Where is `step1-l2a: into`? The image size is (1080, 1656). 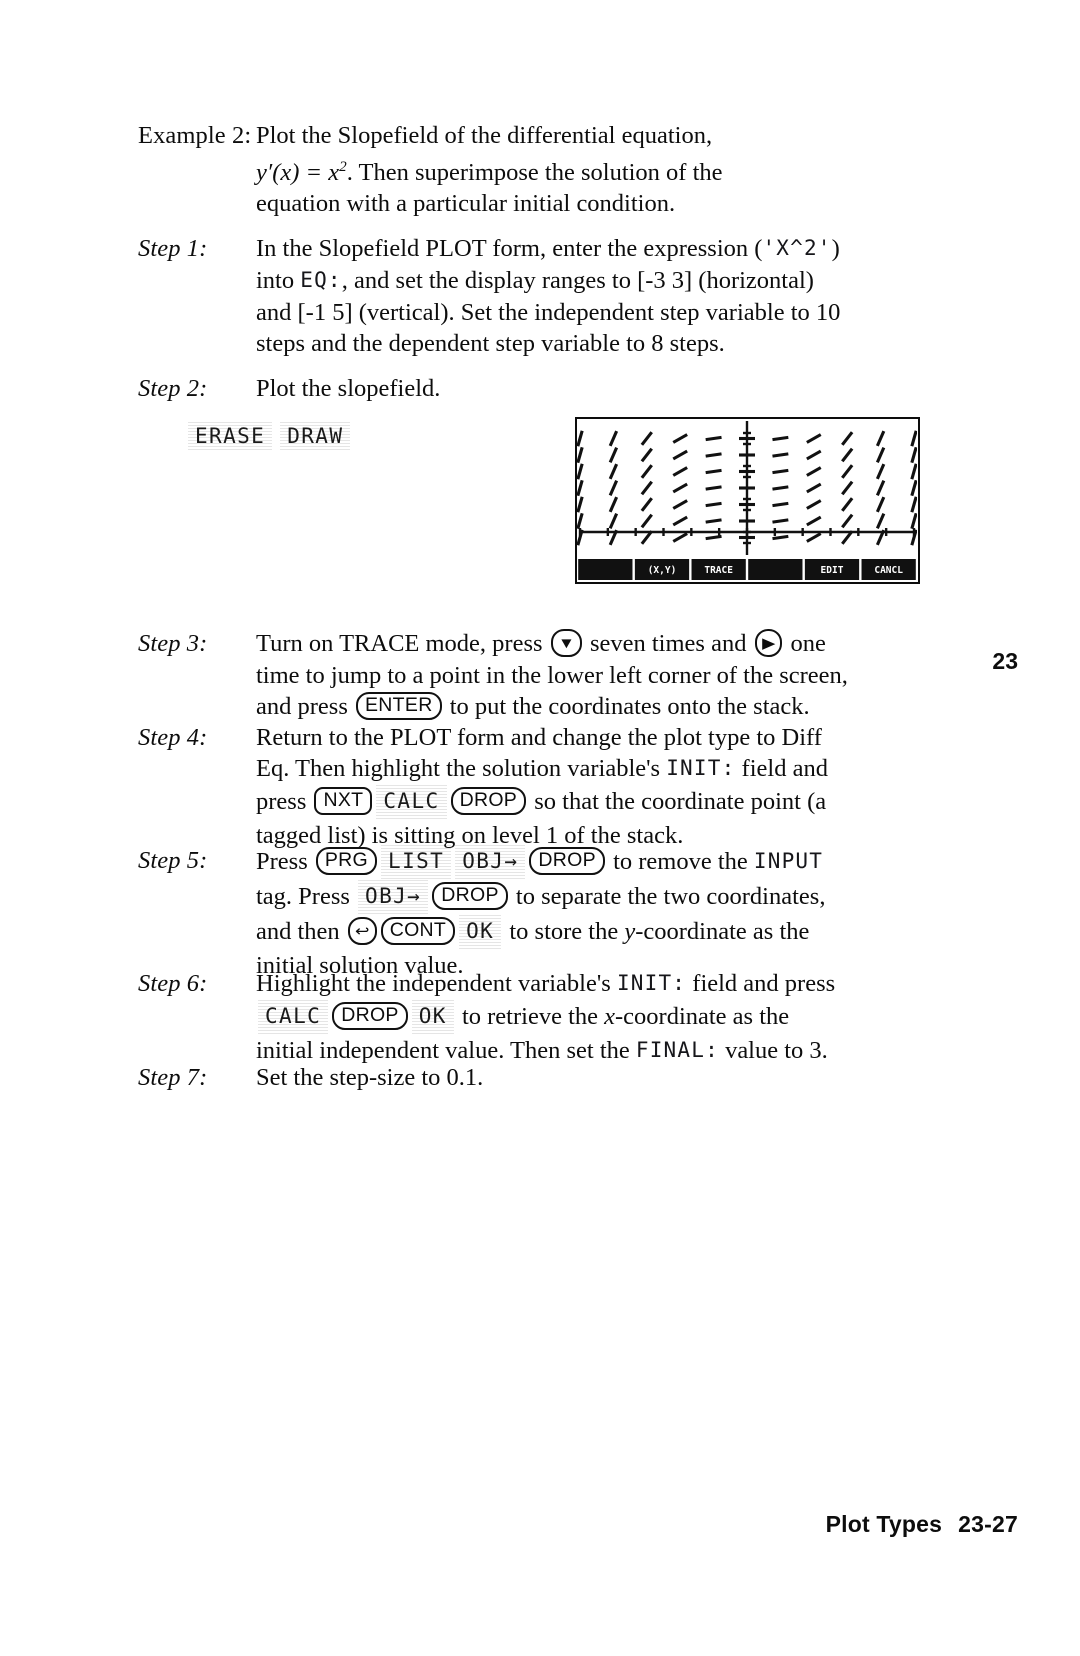
step1-l2a: into is located at coordinates (278, 280).